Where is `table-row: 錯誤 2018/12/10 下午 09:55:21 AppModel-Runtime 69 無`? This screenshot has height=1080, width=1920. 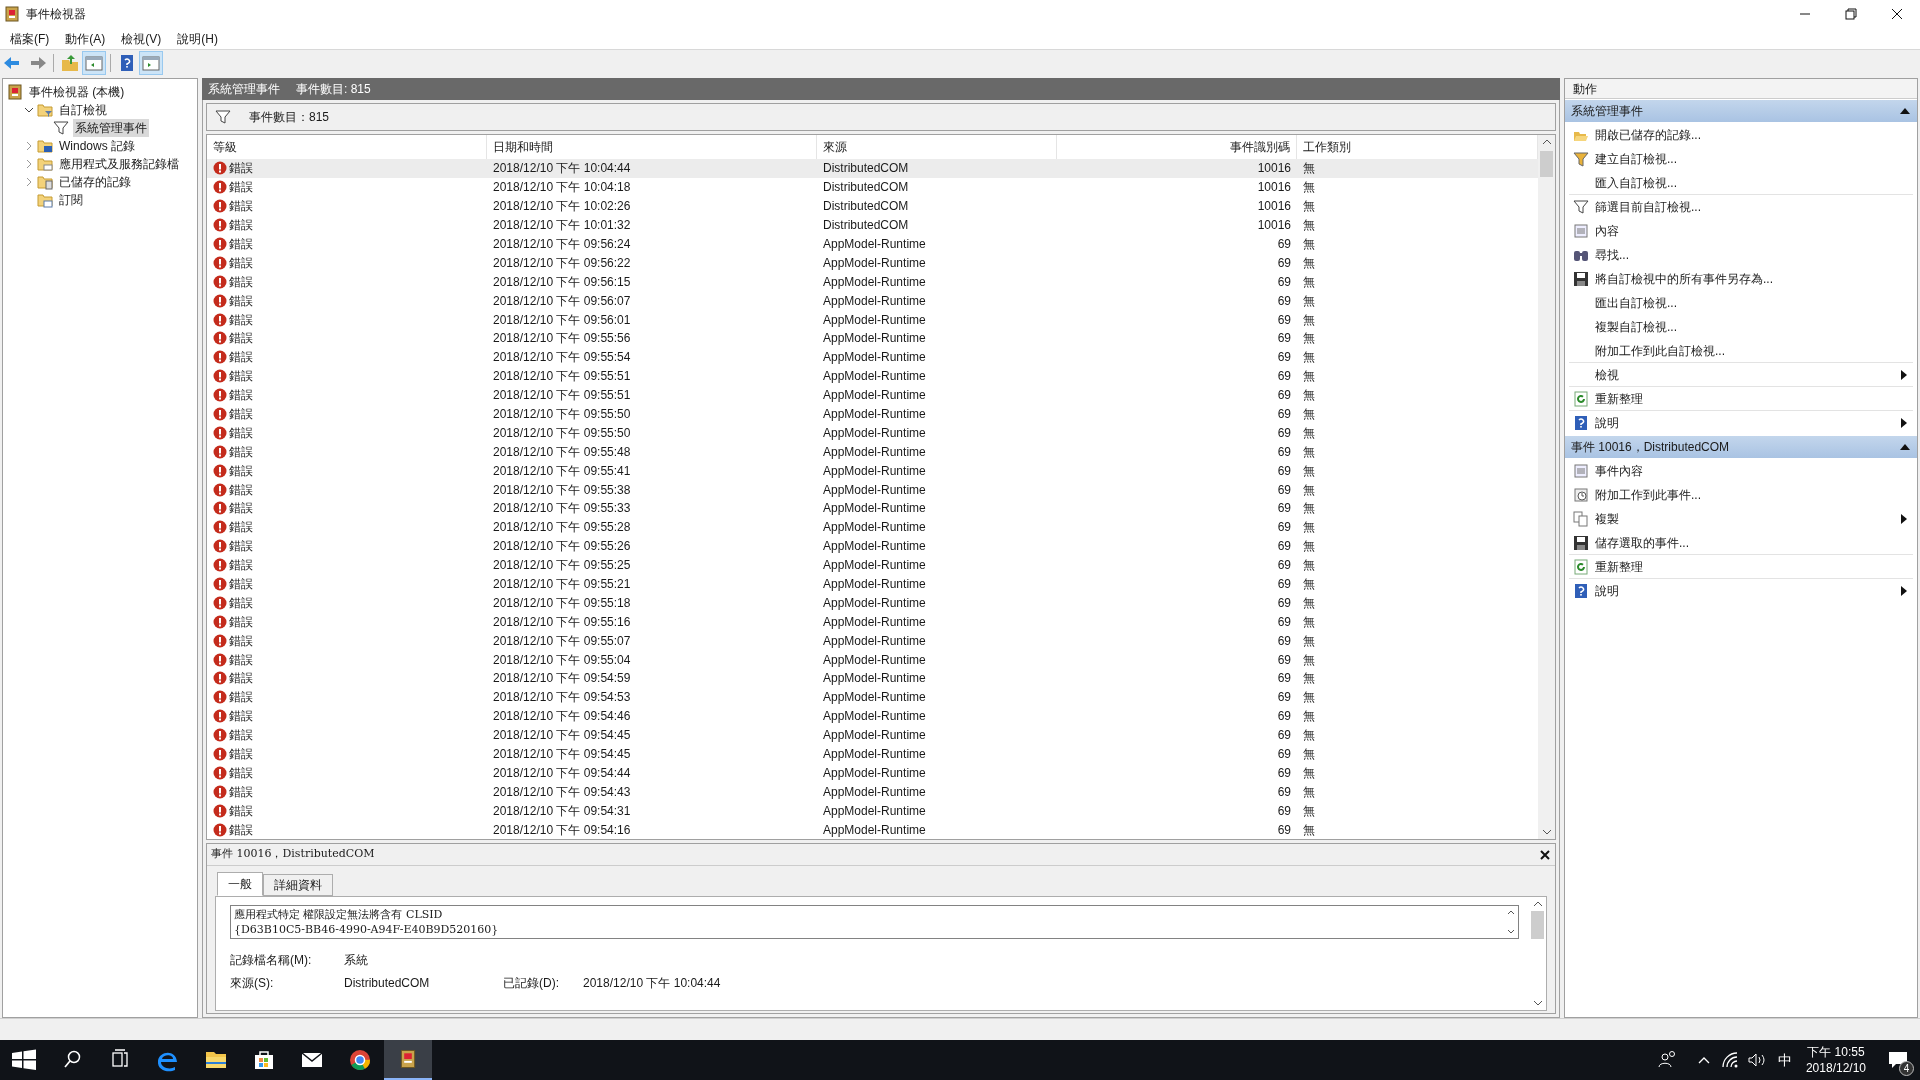
table-row: 錯誤 2018/12/10 下午 09:55:21 AppModel-Runtime 69 無 is located at coordinates (872, 584).